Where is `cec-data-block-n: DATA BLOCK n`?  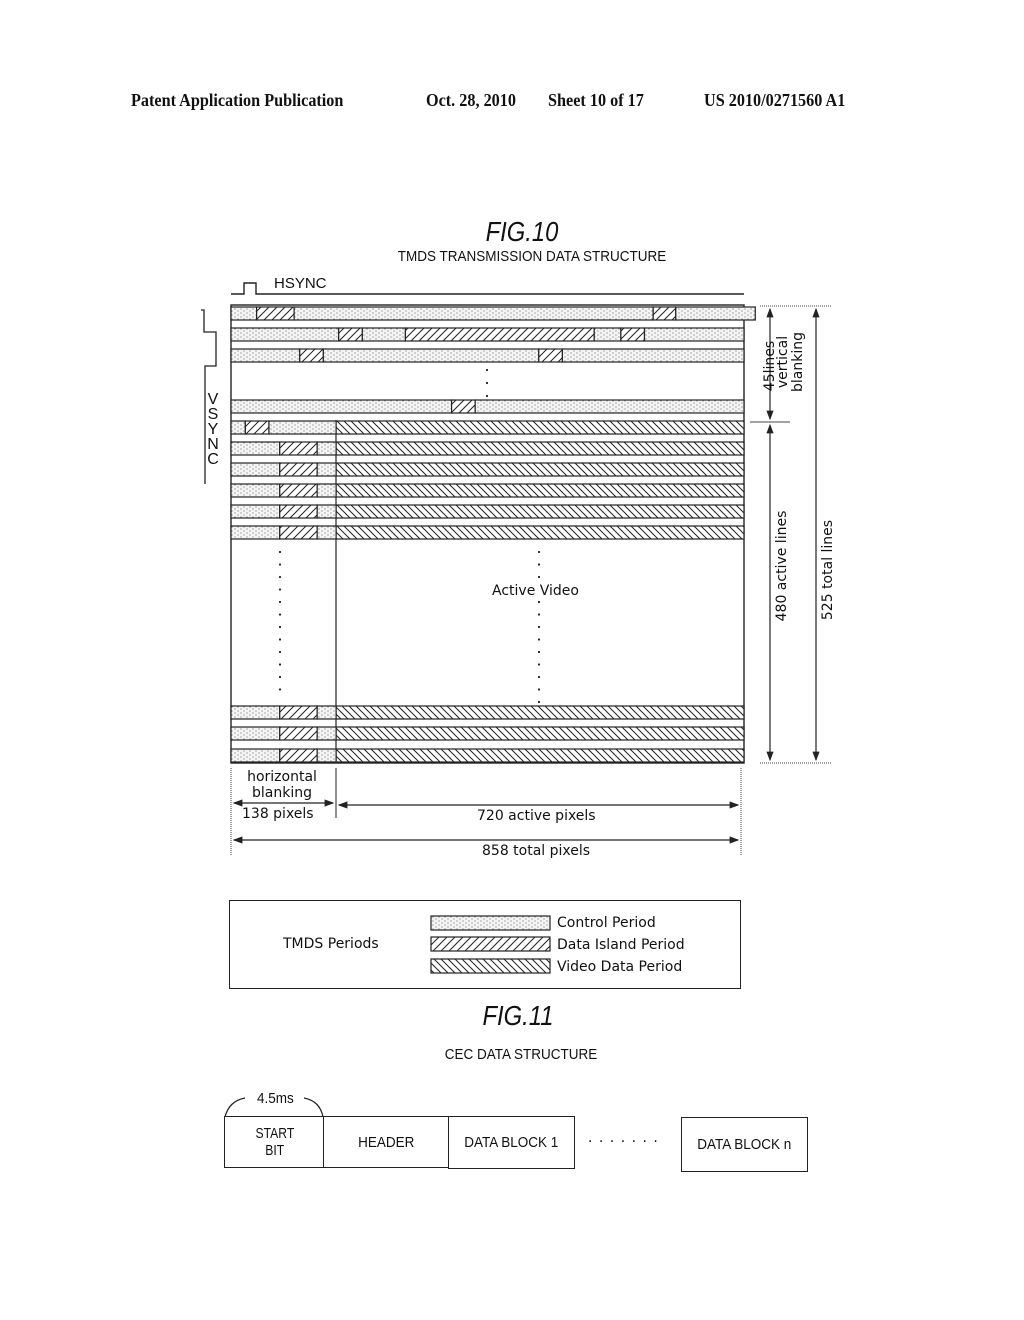 cec-data-block-n: DATA BLOCK n is located at coordinates (744, 1144).